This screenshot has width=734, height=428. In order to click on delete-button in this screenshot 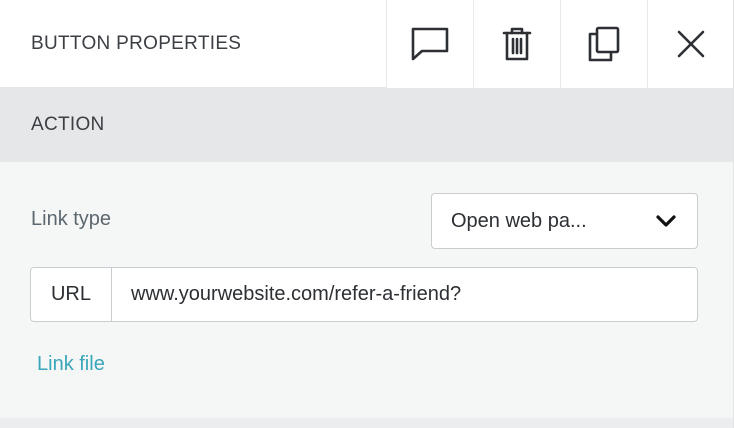, I will do `click(516, 44)`.